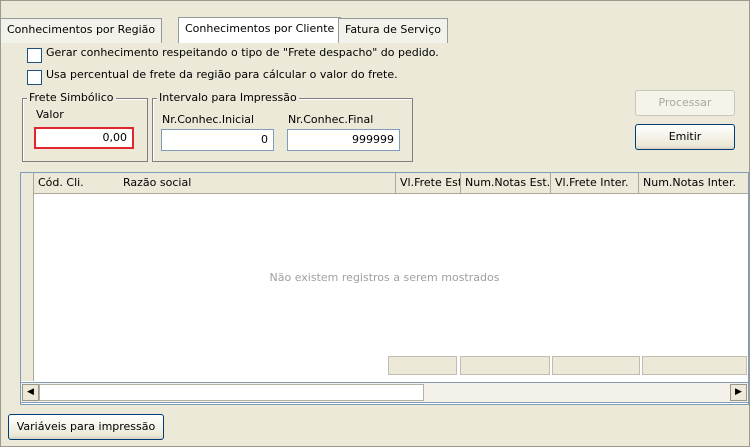  I want to click on nr-conhec-final-input: 999999, so click(343, 140).